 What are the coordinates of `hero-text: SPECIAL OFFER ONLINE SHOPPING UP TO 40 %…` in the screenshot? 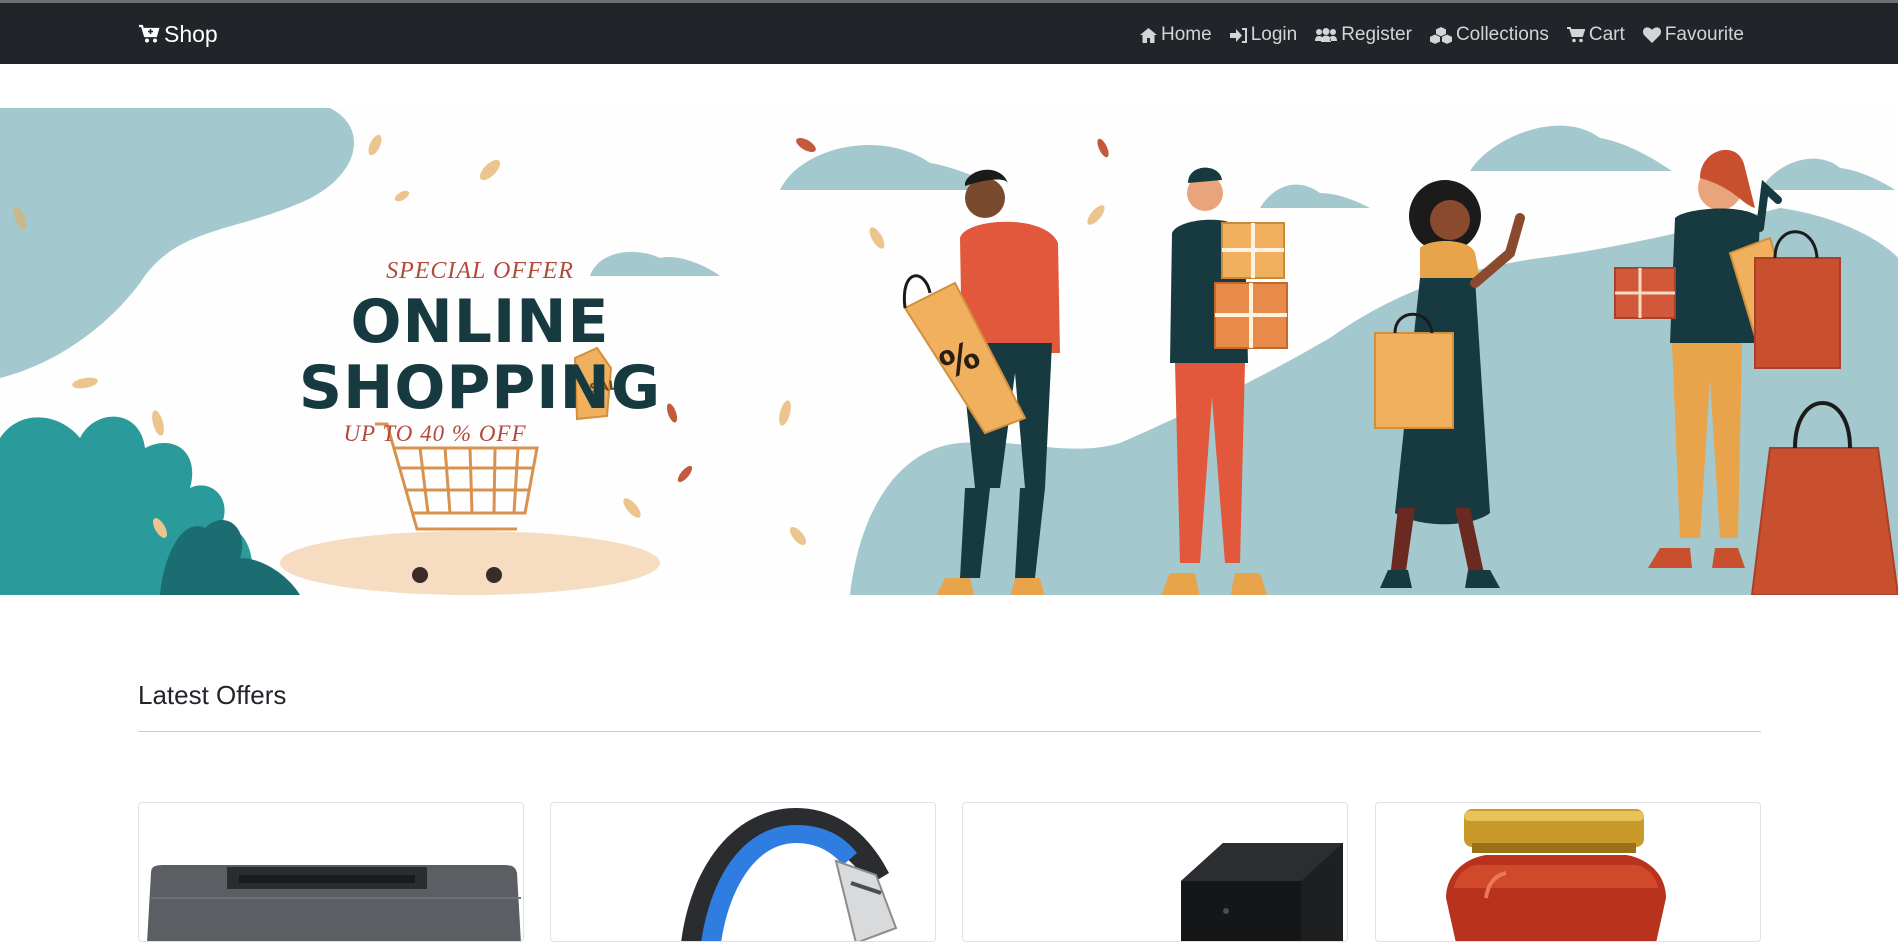 It's located at (480, 352).